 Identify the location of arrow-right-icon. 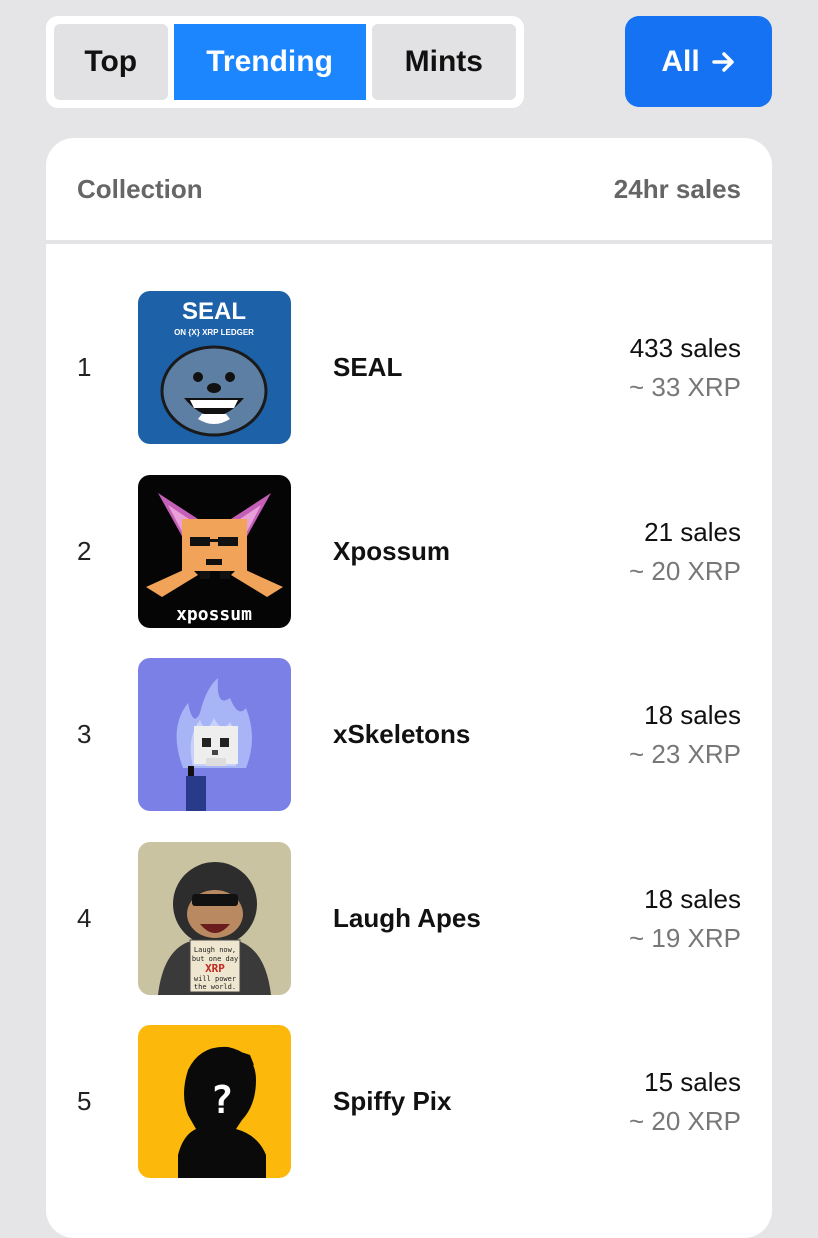
(722, 61).